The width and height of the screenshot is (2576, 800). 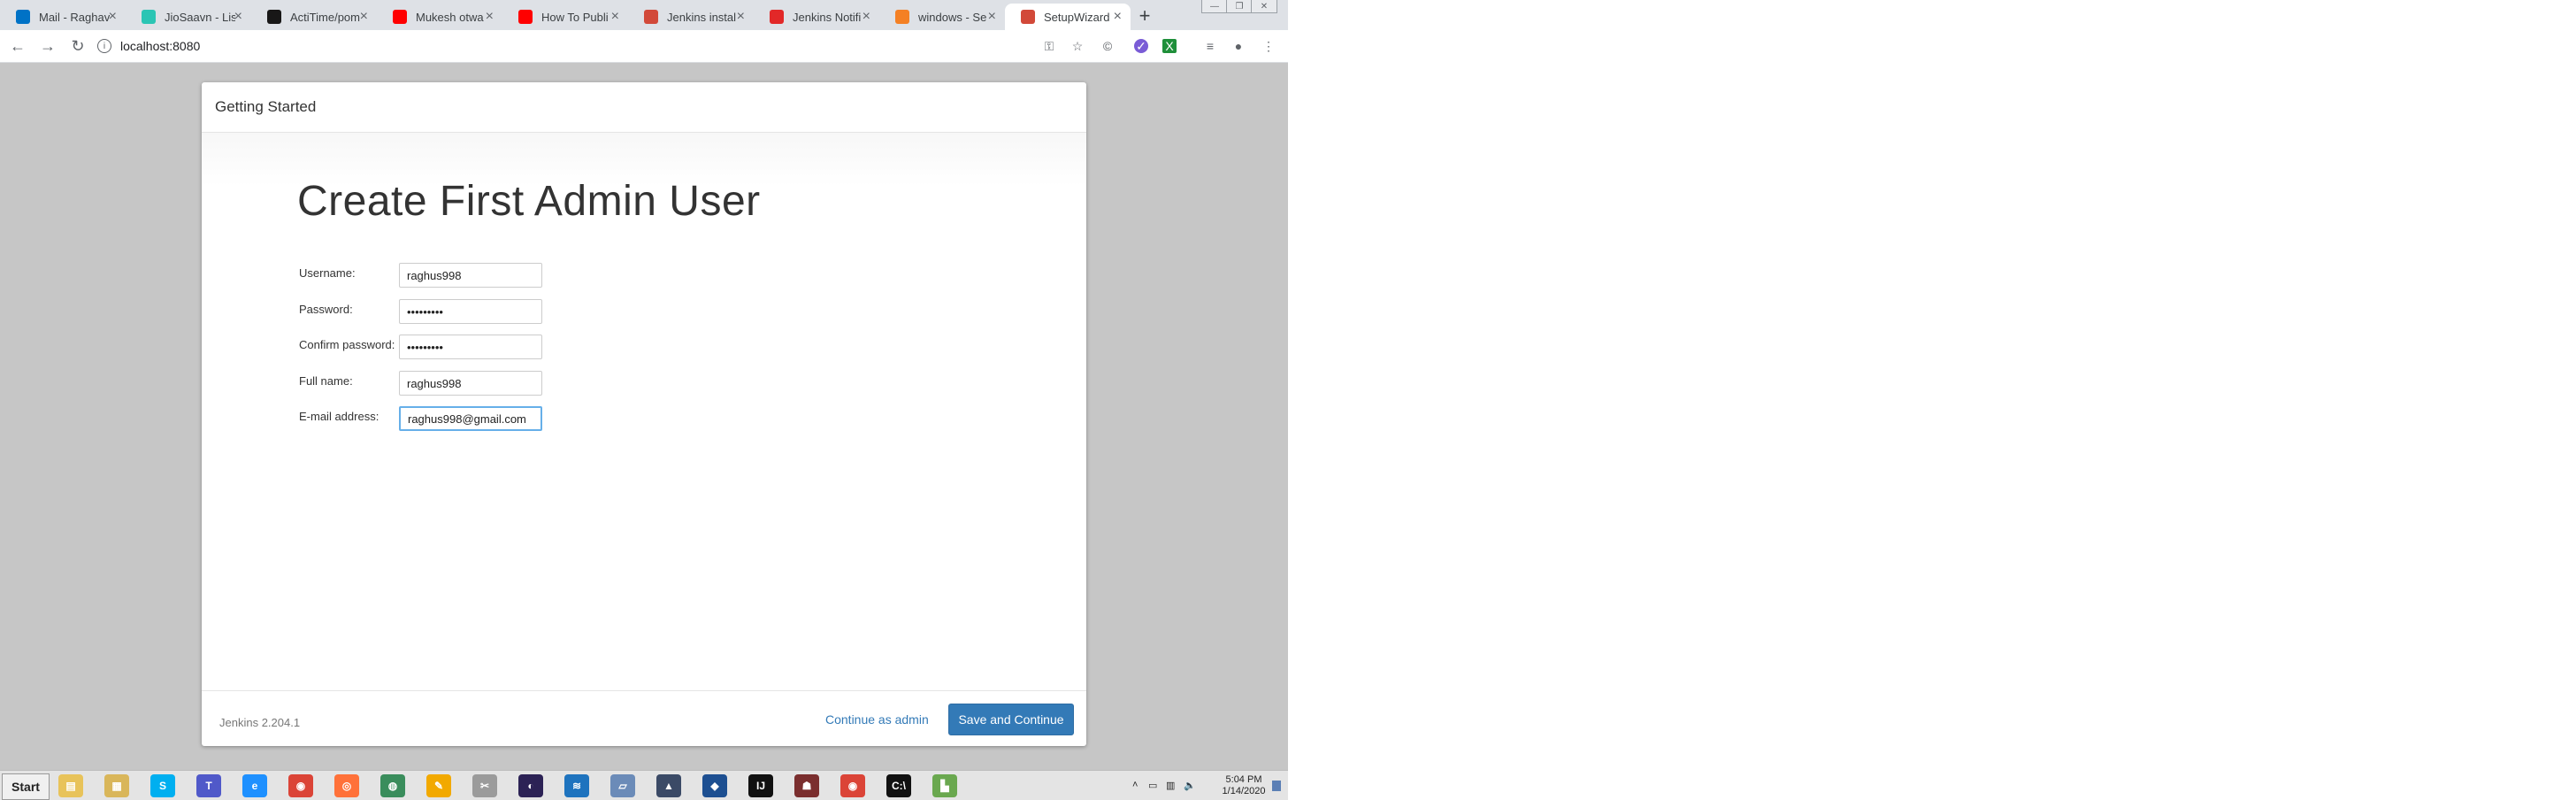 What do you see at coordinates (1190, 785) in the screenshot?
I see `volume-icon: 🔈` at bounding box center [1190, 785].